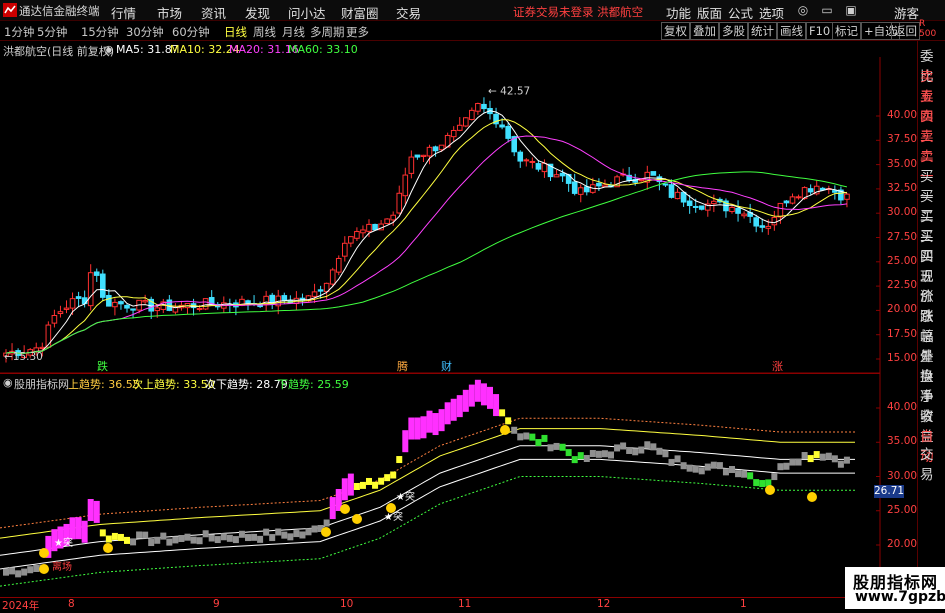  I want to click on indicator-y-tick-label: 30.00, so click(902, 475).